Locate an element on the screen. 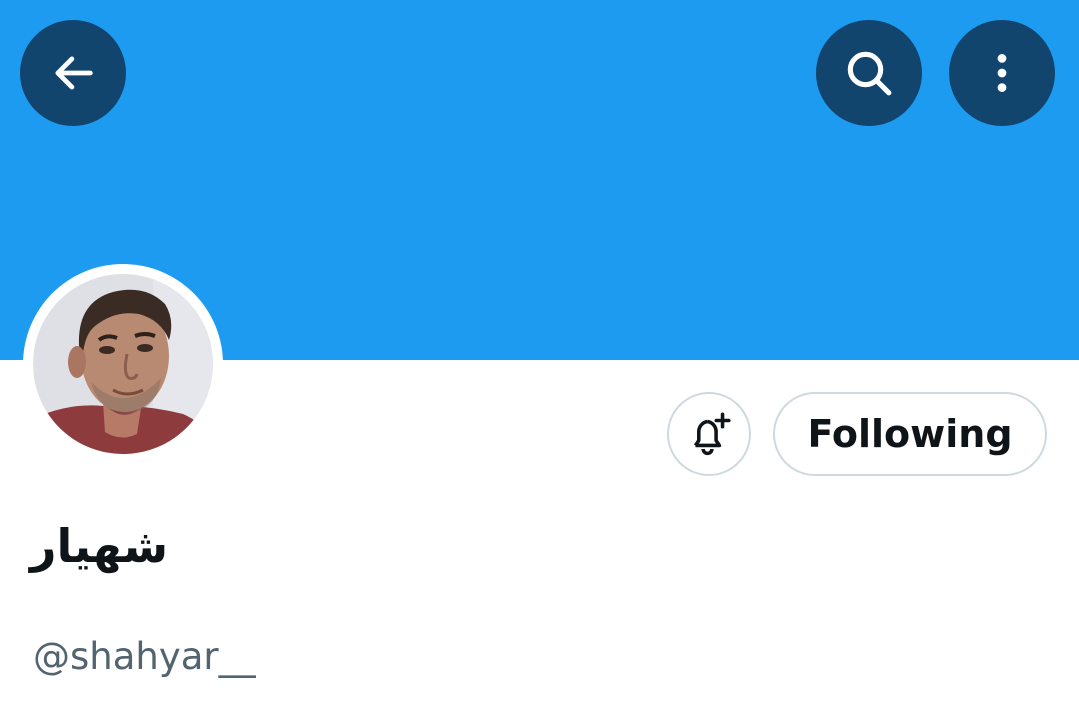 The image size is (1079, 714). search-button is located at coordinates (869, 73).